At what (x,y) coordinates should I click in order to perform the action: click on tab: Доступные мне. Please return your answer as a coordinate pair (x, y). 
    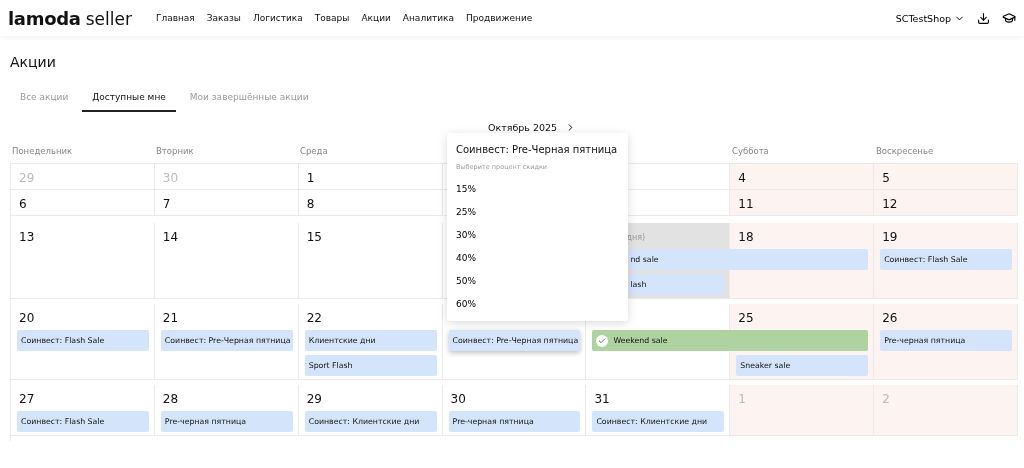
    Looking at the image, I should click on (129, 102).